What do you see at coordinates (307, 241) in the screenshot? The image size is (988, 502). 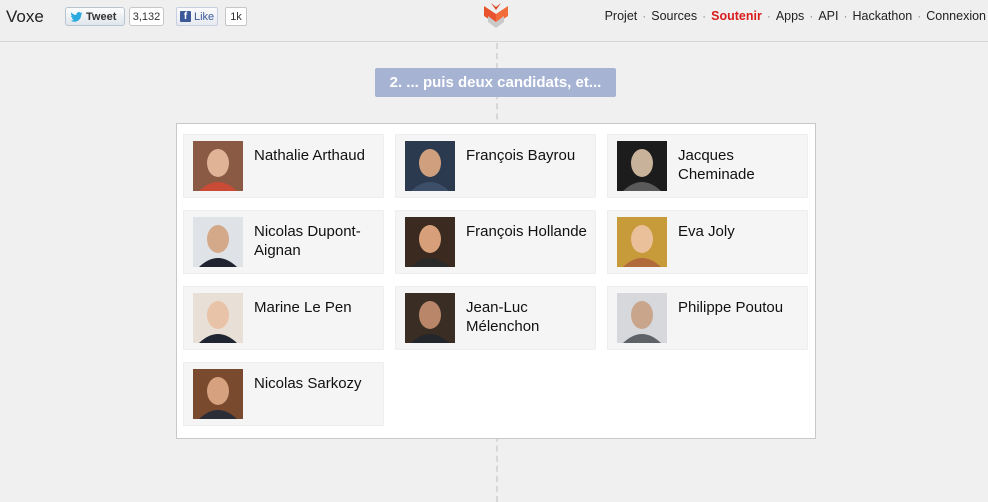 I see `candidate-name: Nicolas Dupont-Aignan` at bounding box center [307, 241].